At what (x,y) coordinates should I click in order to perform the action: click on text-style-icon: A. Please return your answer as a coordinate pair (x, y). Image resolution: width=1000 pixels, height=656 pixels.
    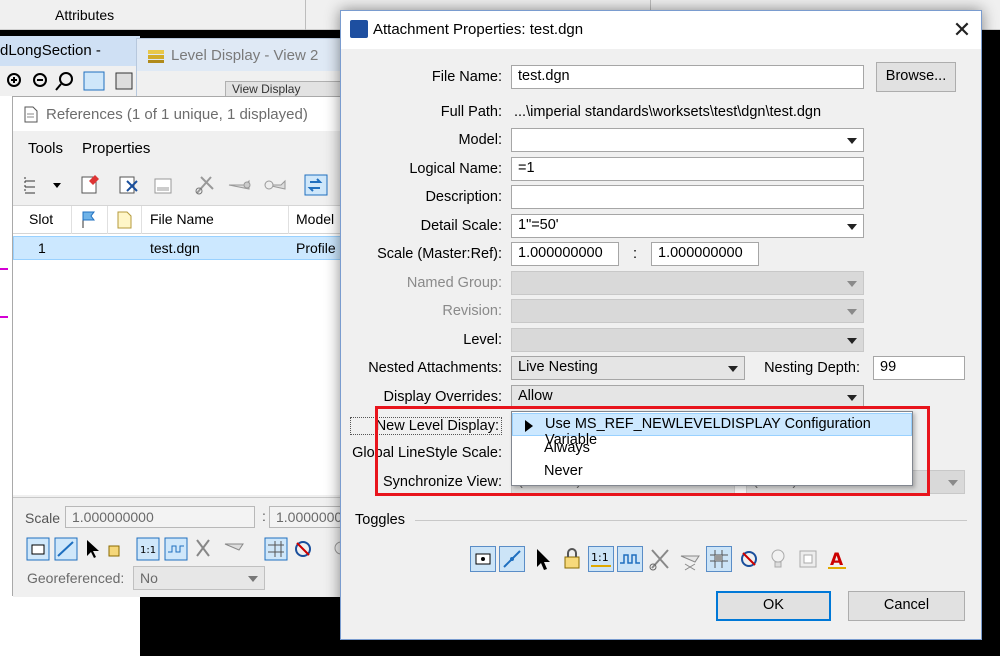
    Looking at the image, I should click on (837, 559).